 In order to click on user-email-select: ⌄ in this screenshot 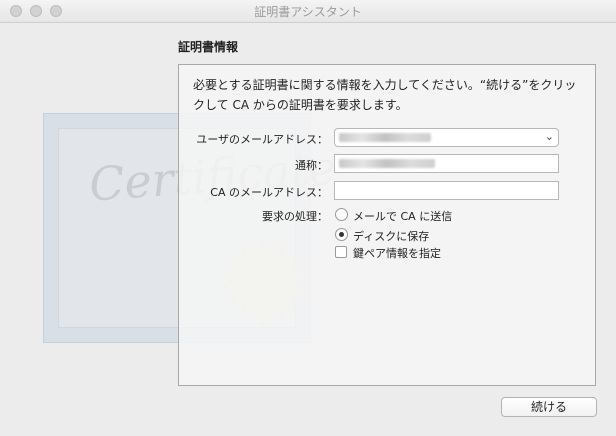, I will do `click(446, 137)`.